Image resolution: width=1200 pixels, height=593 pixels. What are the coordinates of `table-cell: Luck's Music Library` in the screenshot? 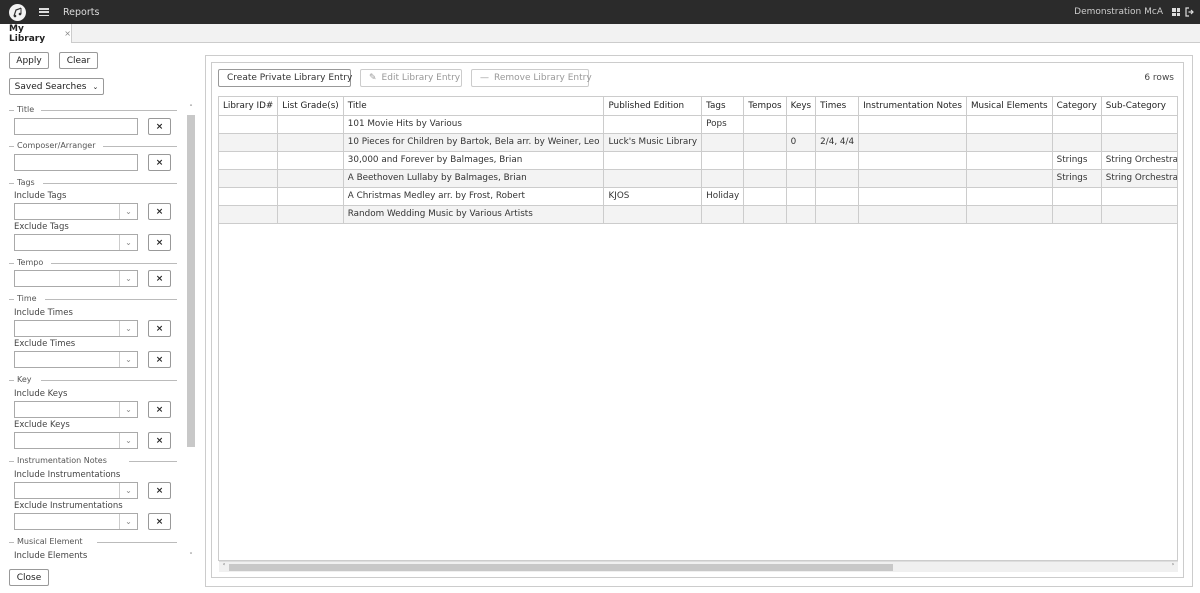 It's located at (653, 142).